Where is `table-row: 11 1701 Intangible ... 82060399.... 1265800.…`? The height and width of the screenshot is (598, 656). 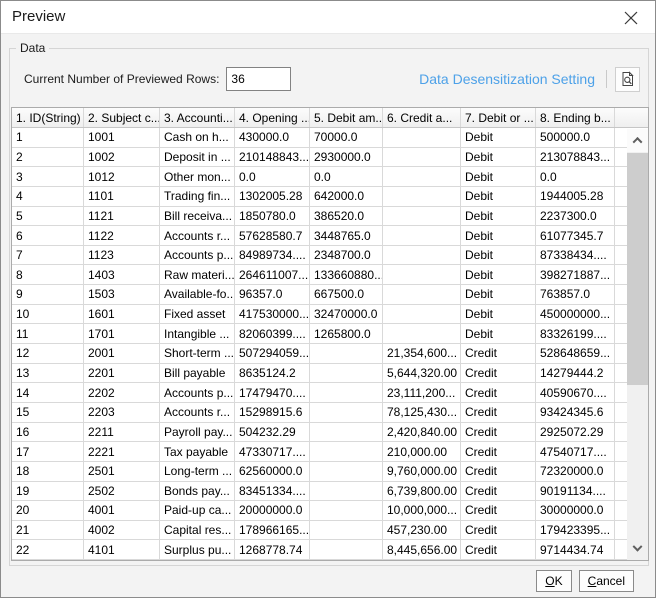 table-row: 11 1701 Intangible ... 82060399.... 1265800.… is located at coordinates (330, 334).